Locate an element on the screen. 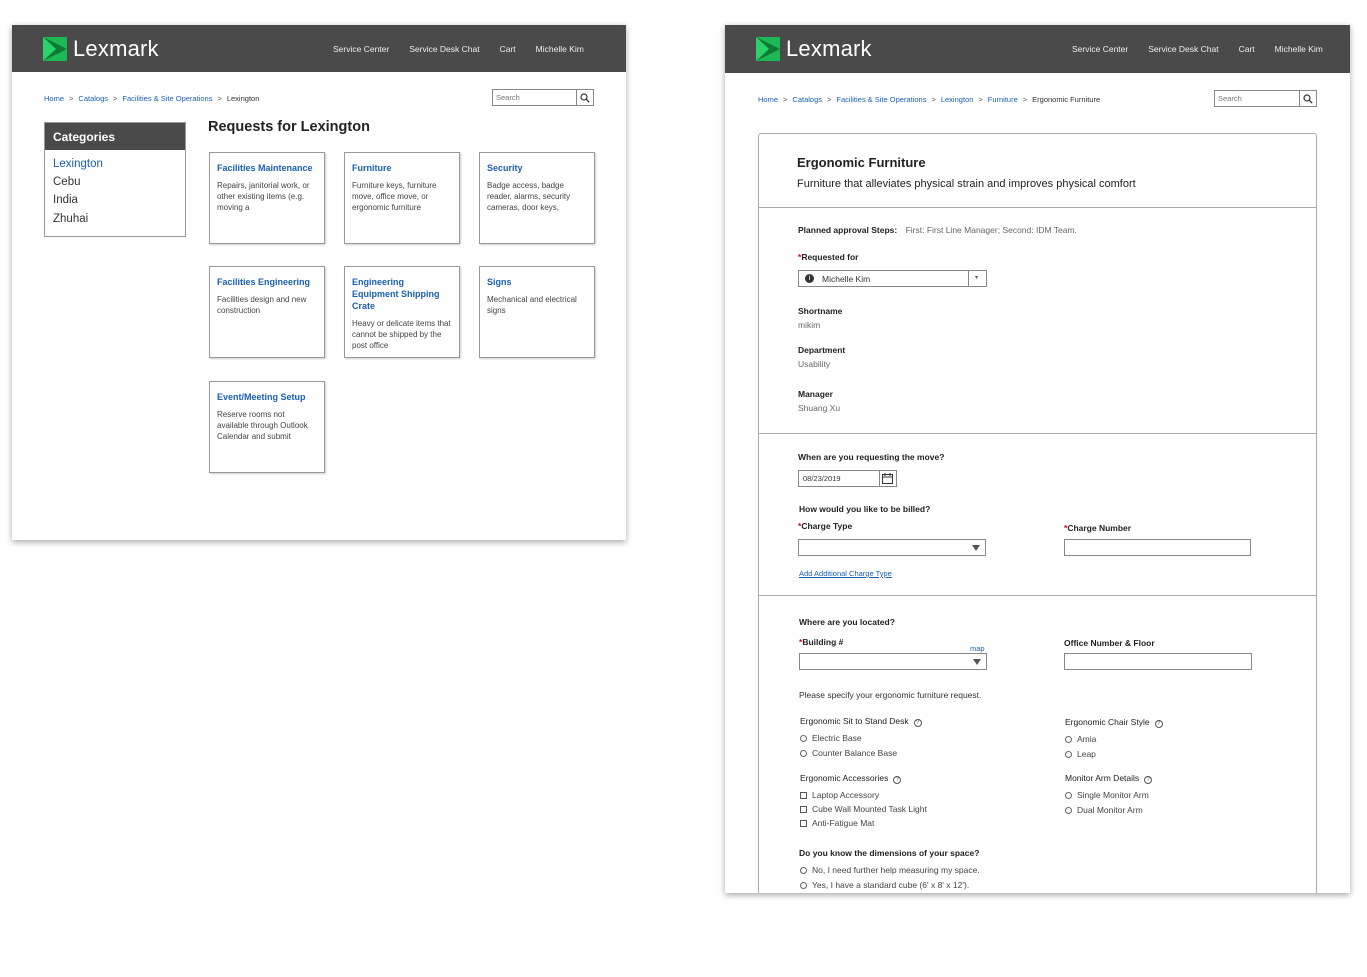  requested-for-value: Michelle Kim is located at coordinates (846, 279).